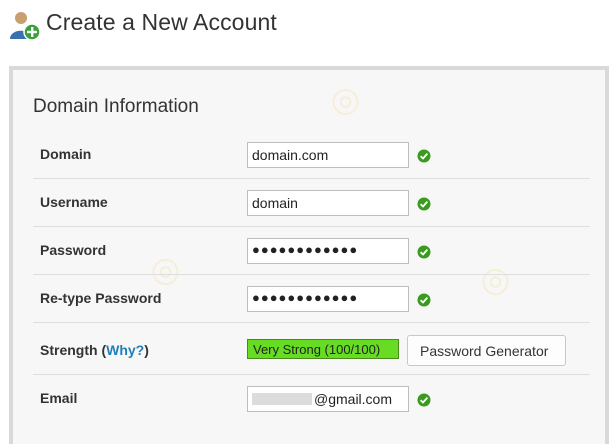 The image size is (614, 446). I want to click on email-suffix: @gmail.com, so click(353, 399).